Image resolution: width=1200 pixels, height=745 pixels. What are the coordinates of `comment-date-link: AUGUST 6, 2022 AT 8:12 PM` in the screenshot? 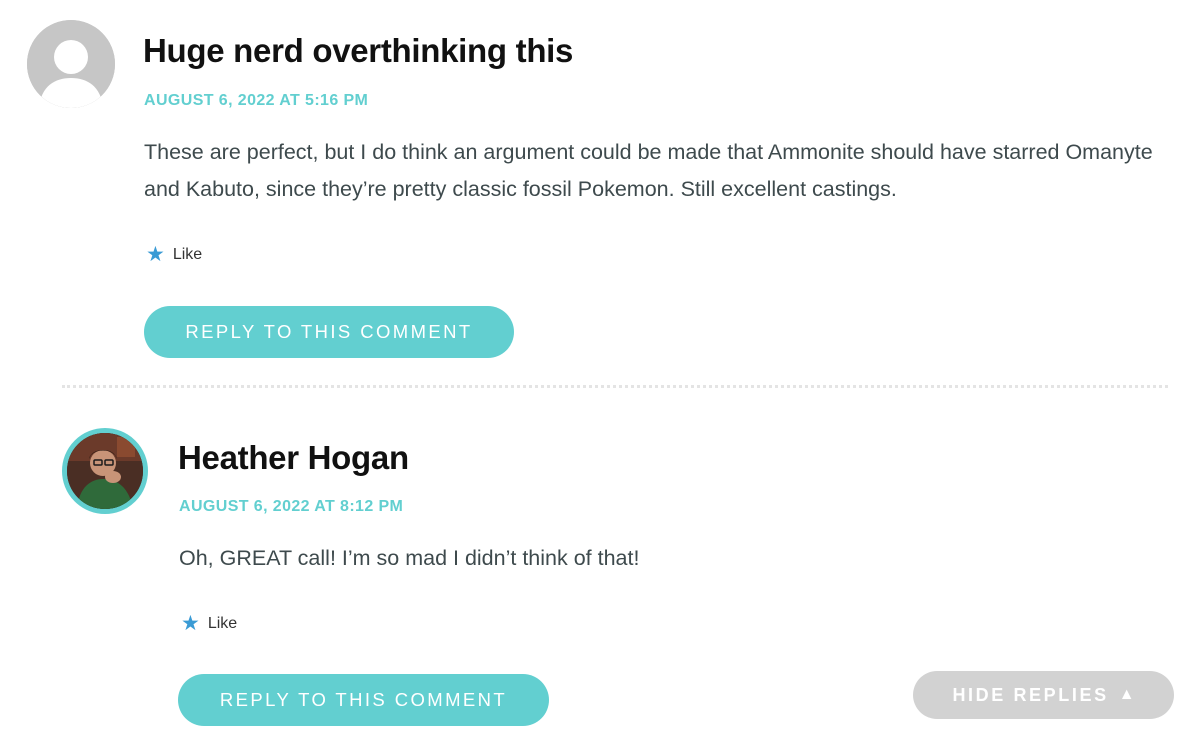 It's located at (291, 507).